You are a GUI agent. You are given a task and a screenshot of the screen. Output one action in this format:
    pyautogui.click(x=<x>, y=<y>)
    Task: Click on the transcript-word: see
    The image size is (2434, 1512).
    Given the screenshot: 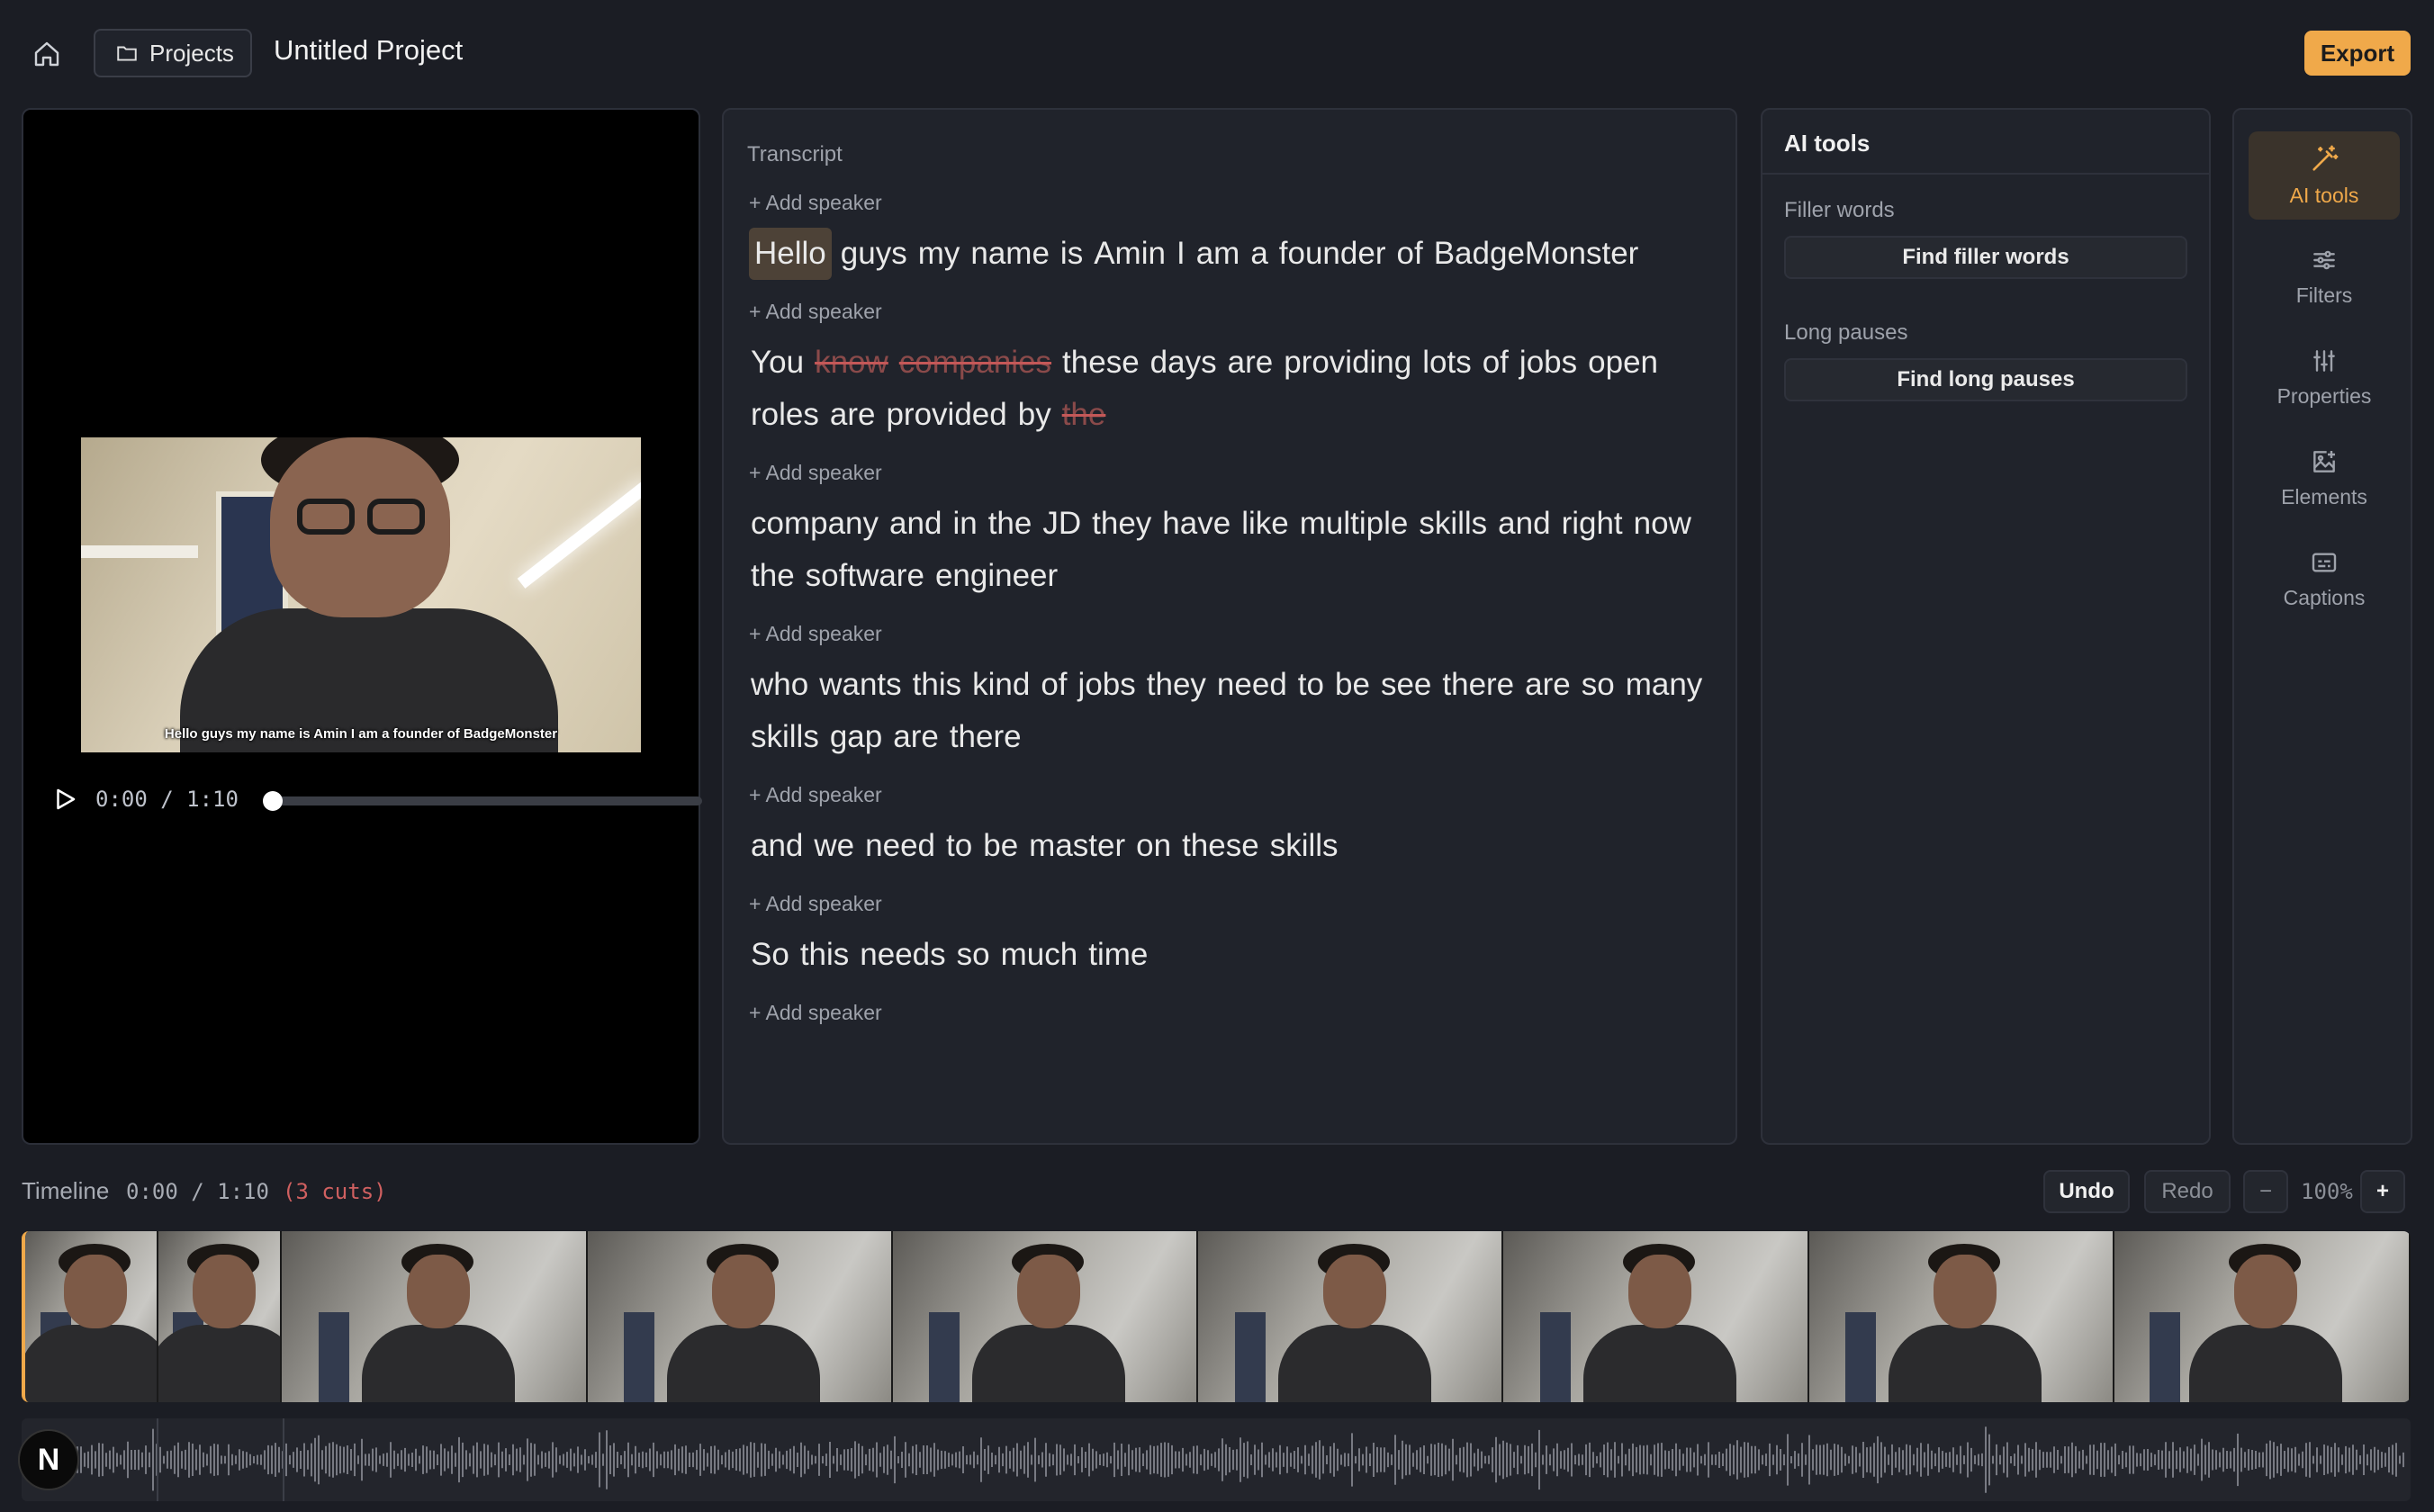 What is the action you would take?
    pyautogui.click(x=1406, y=685)
    